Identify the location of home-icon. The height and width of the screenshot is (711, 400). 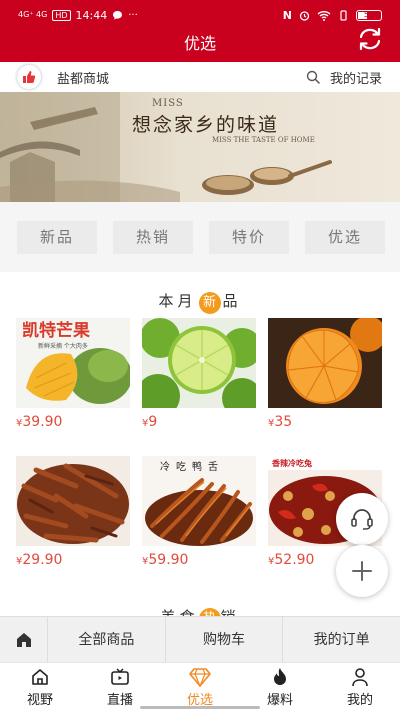
(23, 639).